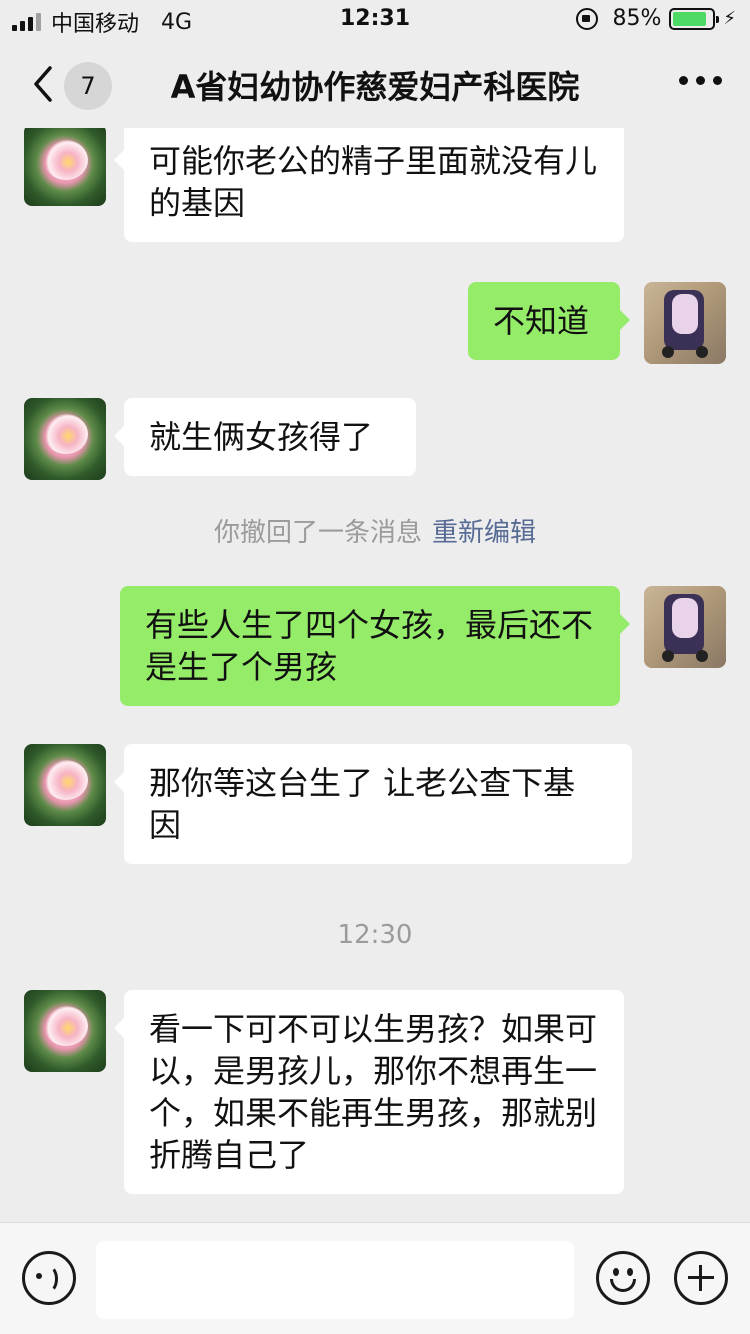  I want to click on timestamp-label: 12:30, so click(375, 935).